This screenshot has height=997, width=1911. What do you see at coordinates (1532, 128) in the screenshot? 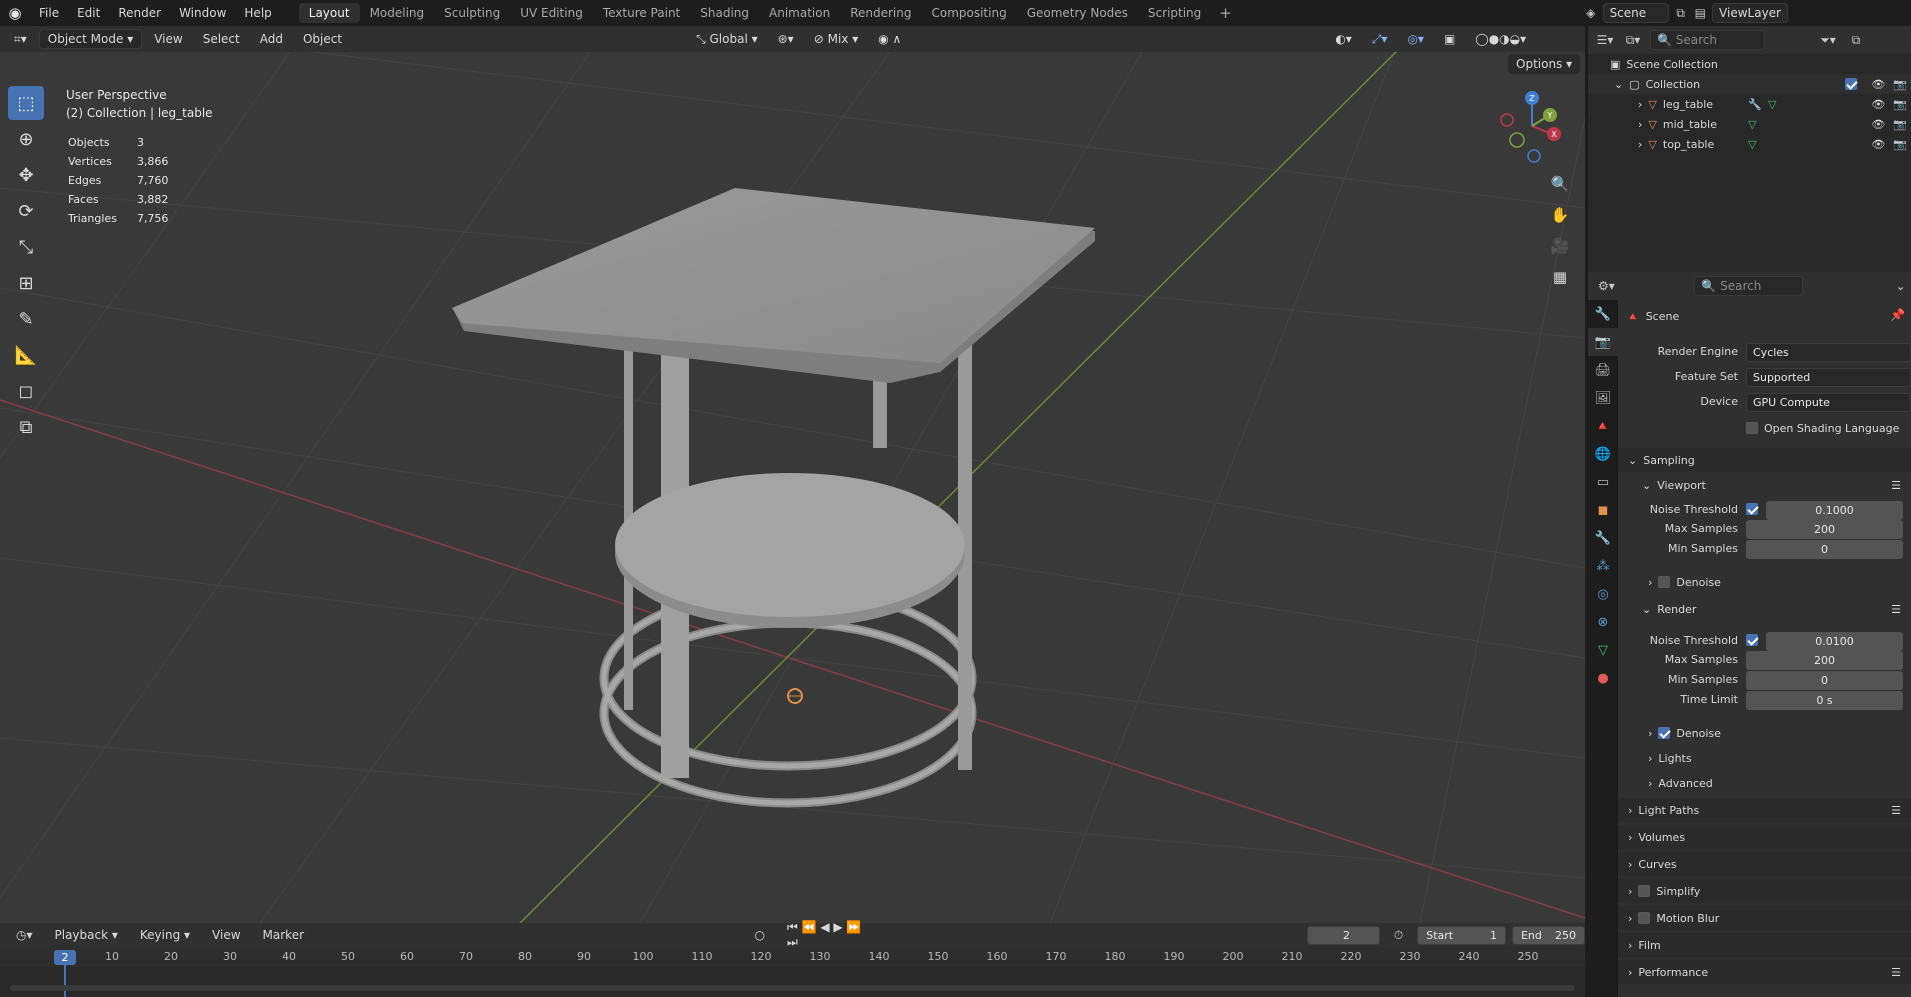
I see `navigation-gizmo: Z X Y` at bounding box center [1532, 128].